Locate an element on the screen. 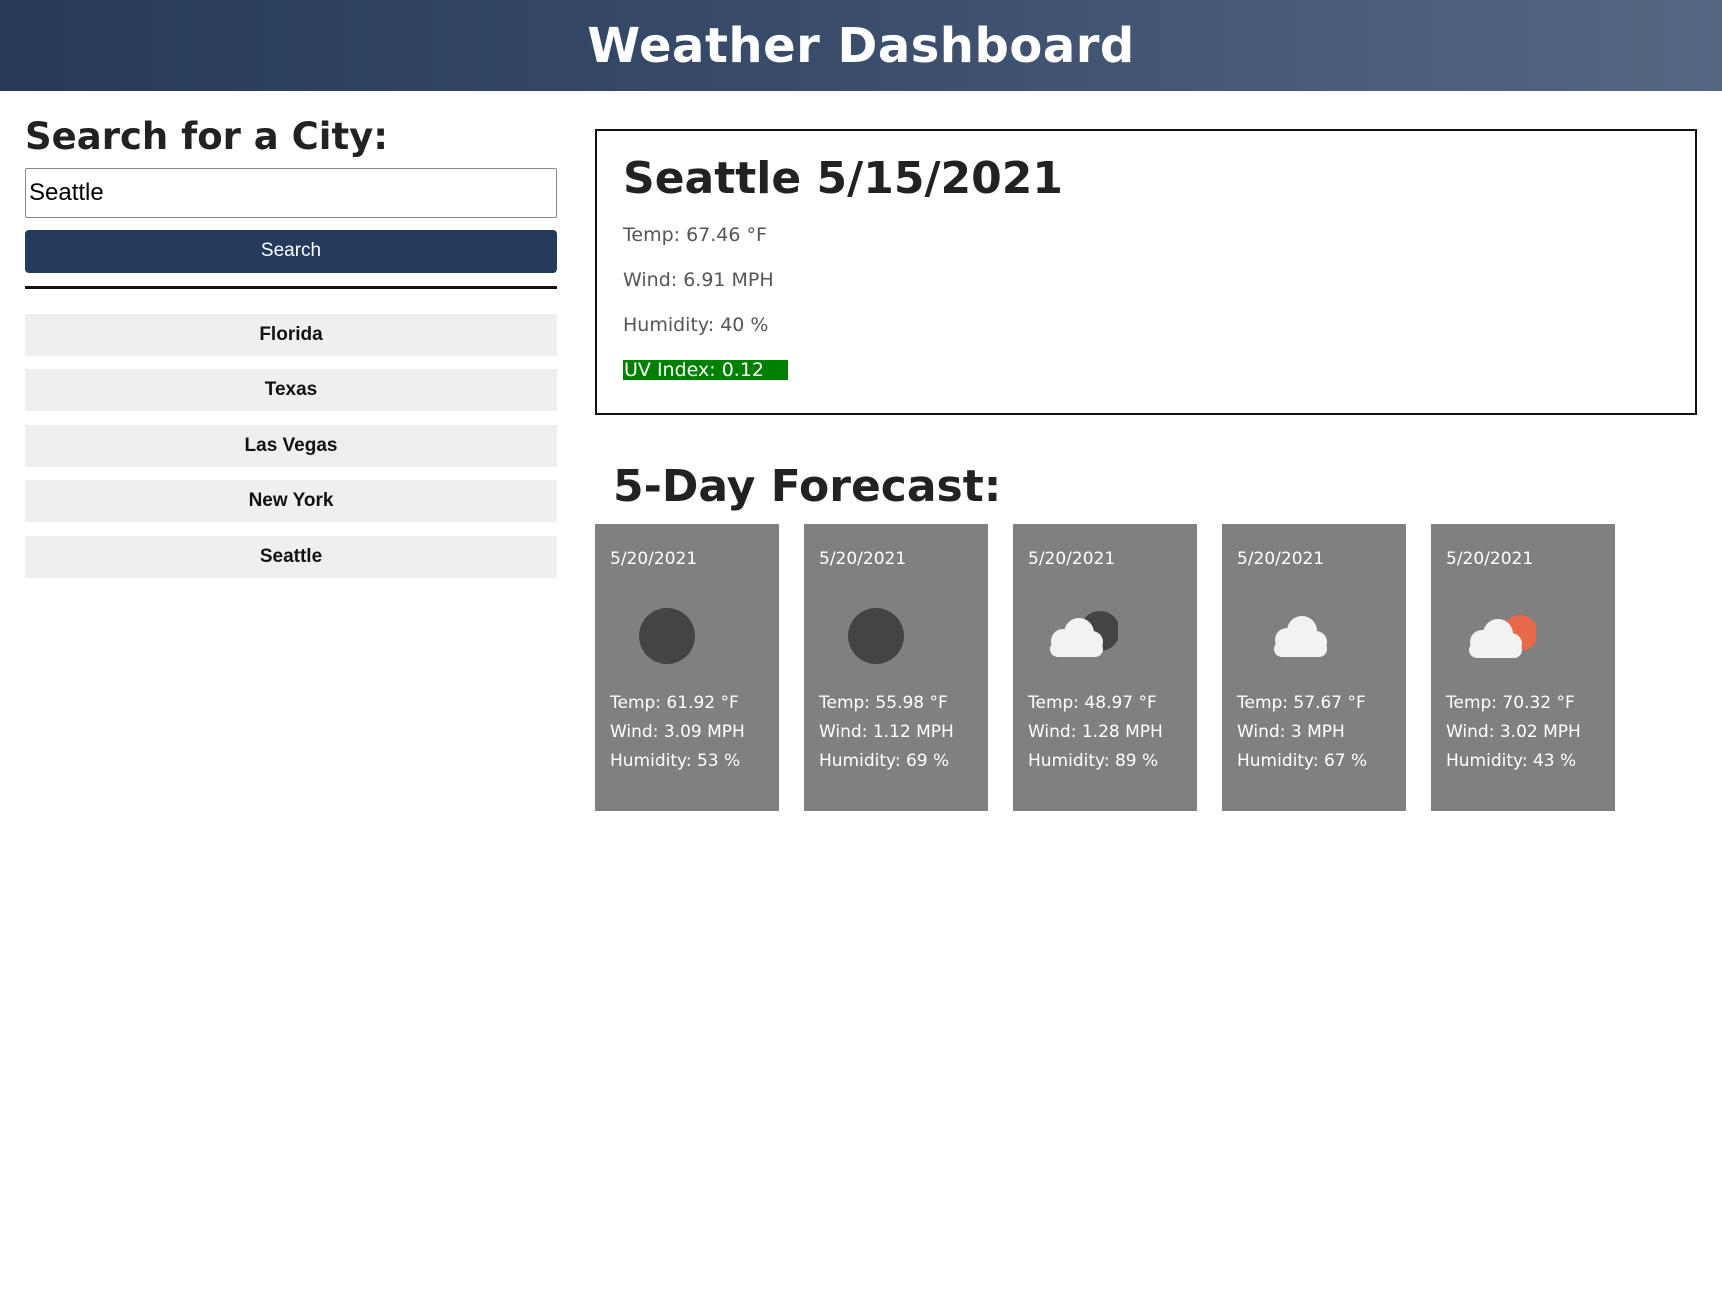 Image resolution: width=1722 pixels, height=1314 pixels. search-history-list: Florida Texas Las Vegas New York Seattle is located at coordinates (291, 445).